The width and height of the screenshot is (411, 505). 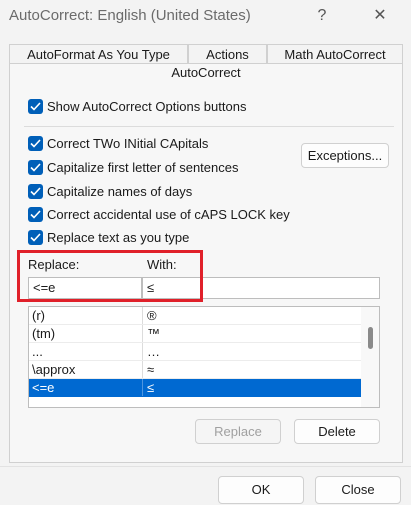 What do you see at coordinates (143, 167) in the screenshot?
I see `capitalize-first-label: Capitalize first letter of sentences` at bounding box center [143, 167].